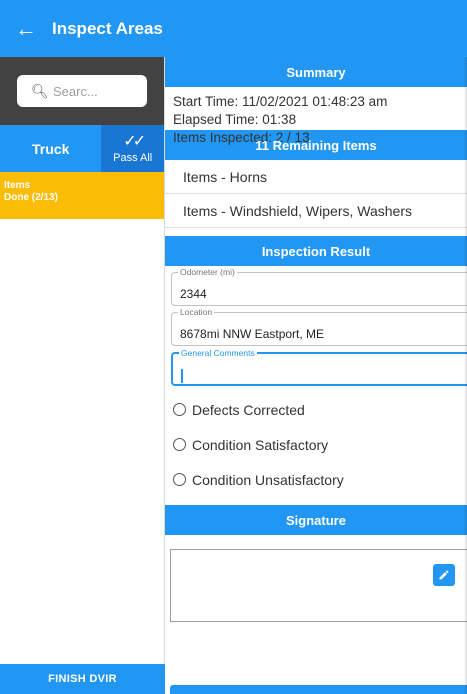 Image resolution: width=467 pixels, height=694 pixels. Describe the element at coordinates (316, 251) in the screenshot. I see `inspection-result-heading: Inspection Result` at that location.